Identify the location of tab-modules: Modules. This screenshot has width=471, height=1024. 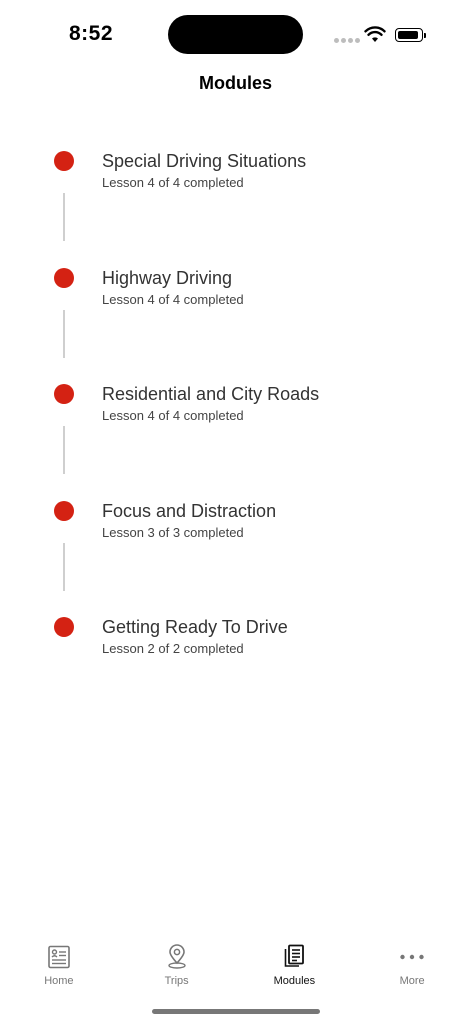
(295, 966).